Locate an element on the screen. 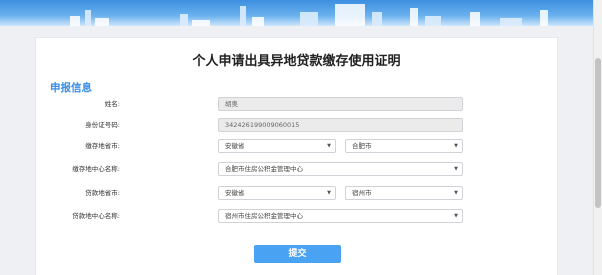  row-deposit-center: 缴存地中心名称: 合肥市住房公积金管理中心 ▼ is located at coordinates (297, 169).